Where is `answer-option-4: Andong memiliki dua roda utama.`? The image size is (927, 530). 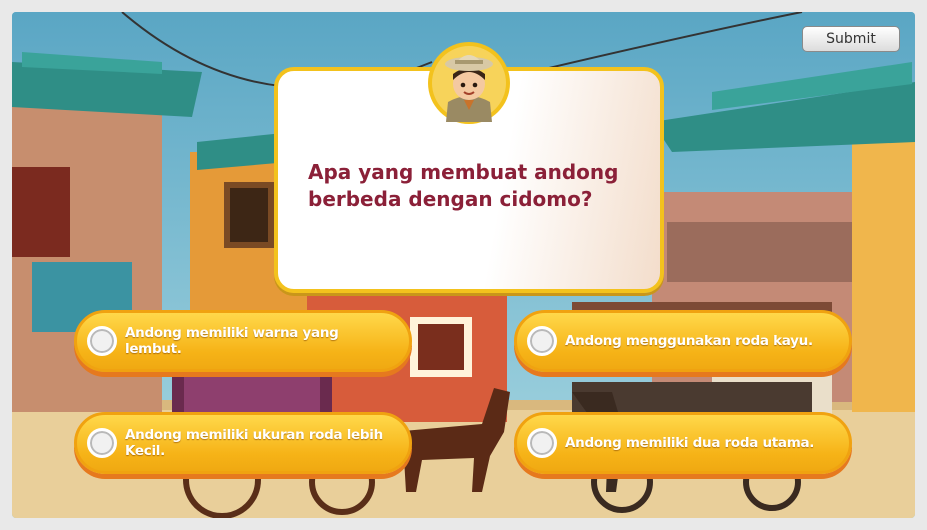 answer-option-4: Andong memiliki dua roda utama. is located at coordinates (683, 443).